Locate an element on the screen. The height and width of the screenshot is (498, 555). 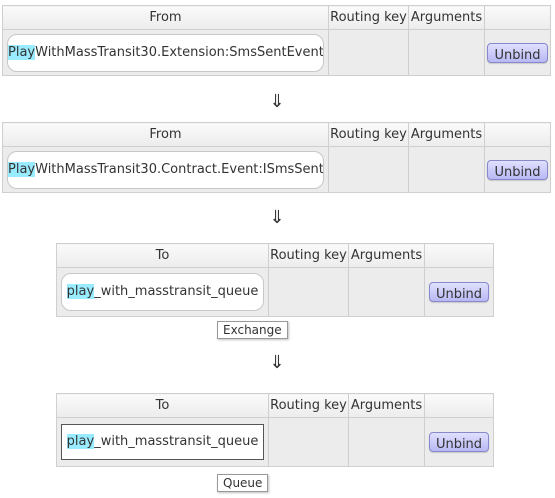
destination-exchange-link: play_with_masstransit_queue is located at coordinates (162, 292).